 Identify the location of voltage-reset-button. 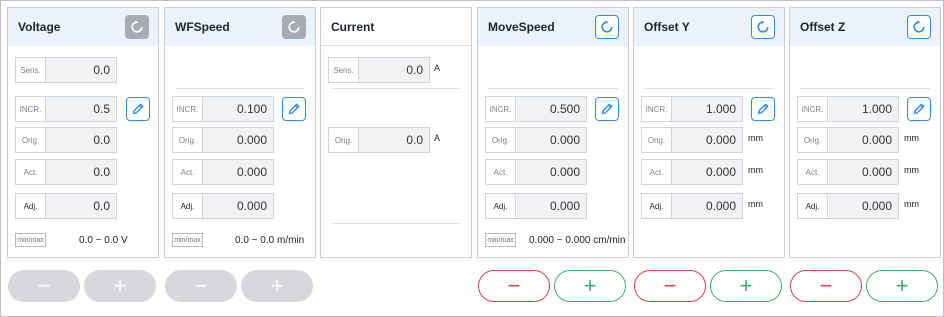
(137, 27).